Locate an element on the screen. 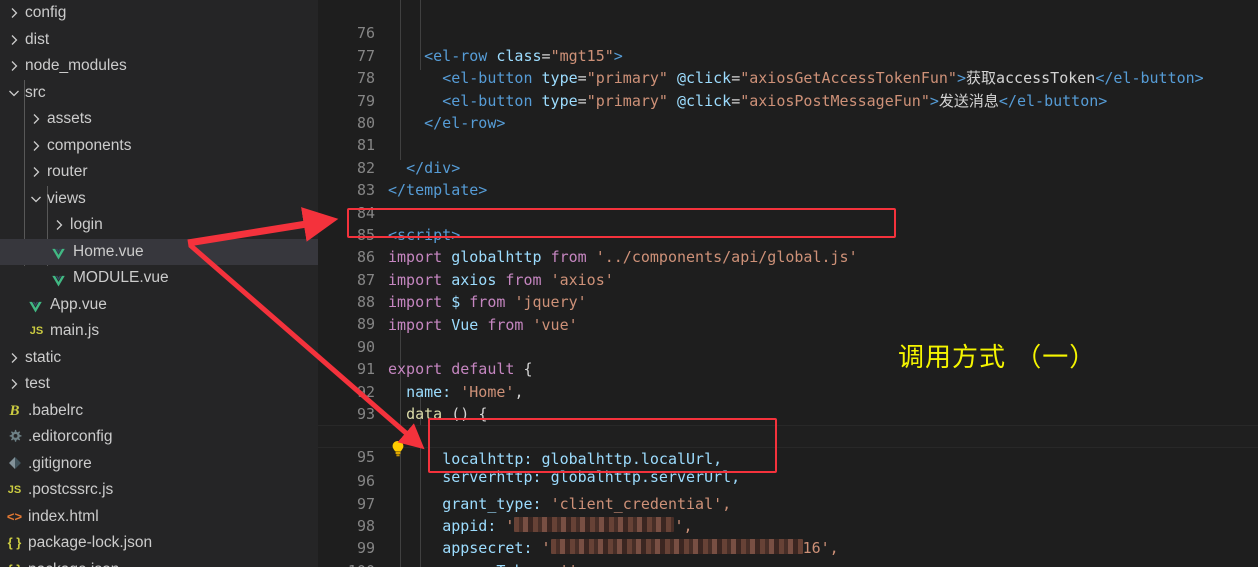  sidebar-item-label: .postcssrc.js is located at coordinates (71, 489).